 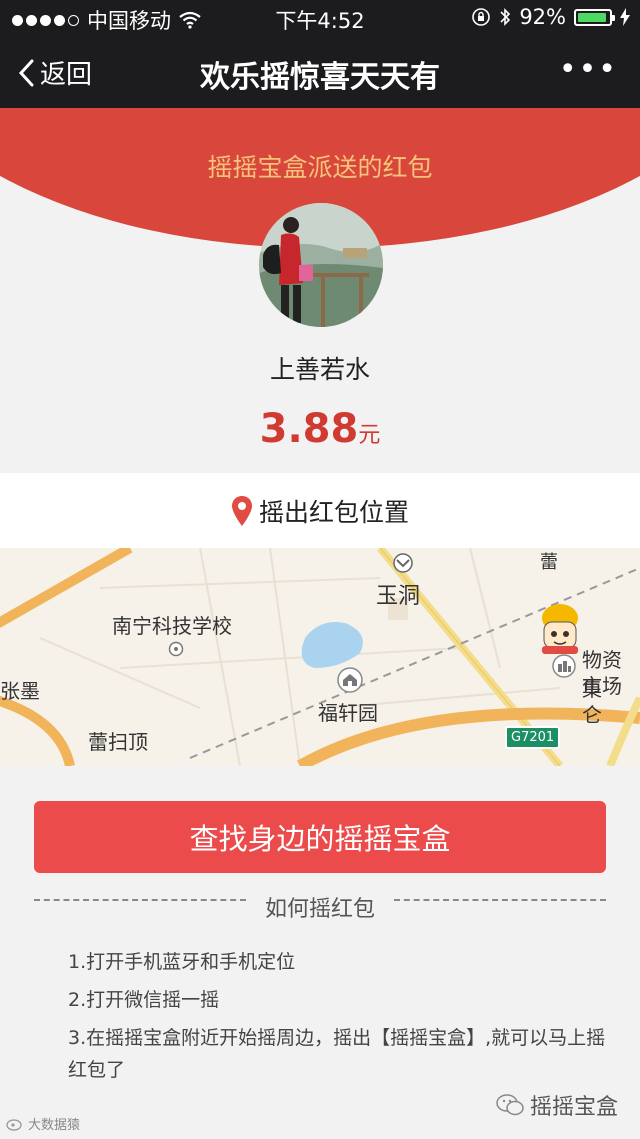 I want to click on watermark-right: 摇摇宝盒, so click(x=557, y=1105).